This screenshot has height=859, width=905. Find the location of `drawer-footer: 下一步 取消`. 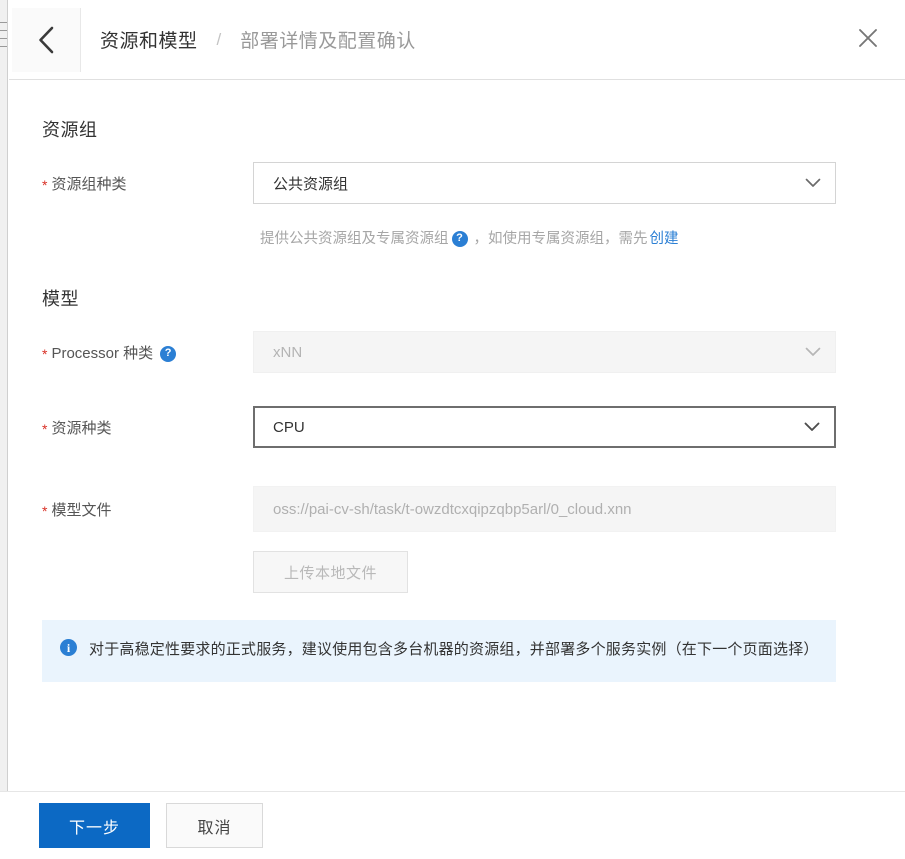

drawer-footer: 下一步 取消 is located at coordinates (452, 825).